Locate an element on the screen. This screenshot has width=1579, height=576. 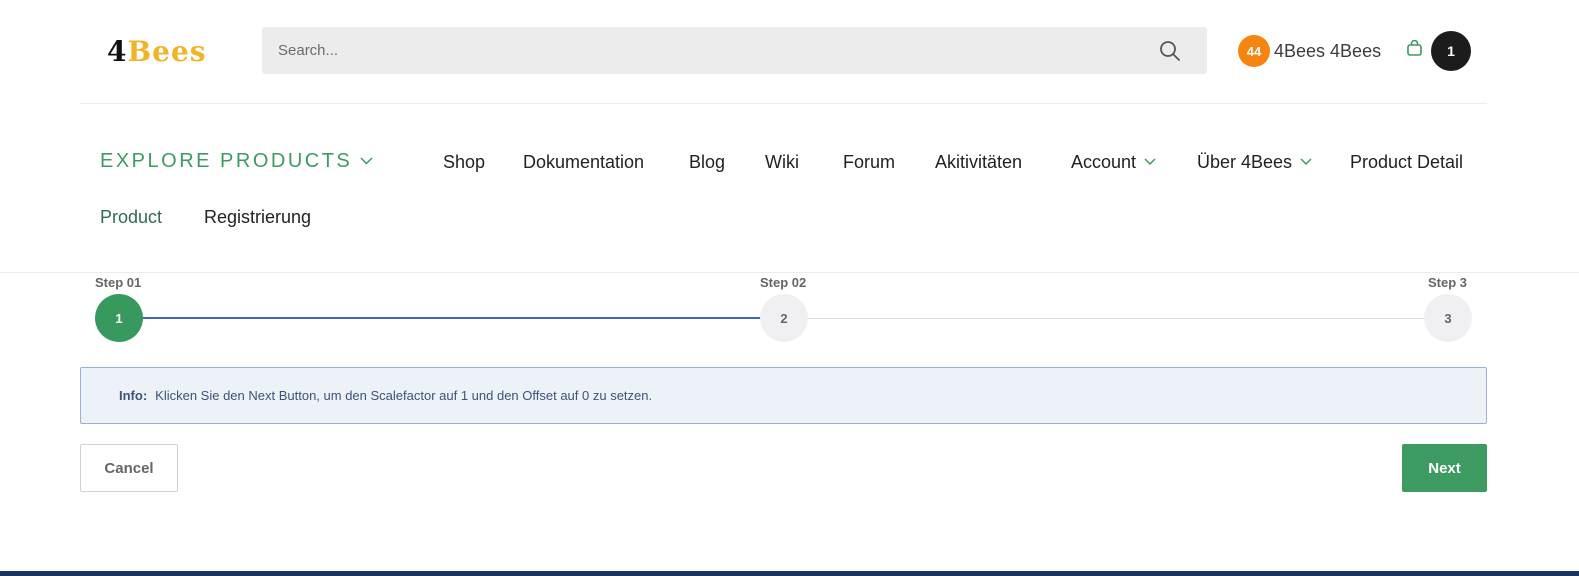
next-button: Next is located at coordinates (1444, 468).